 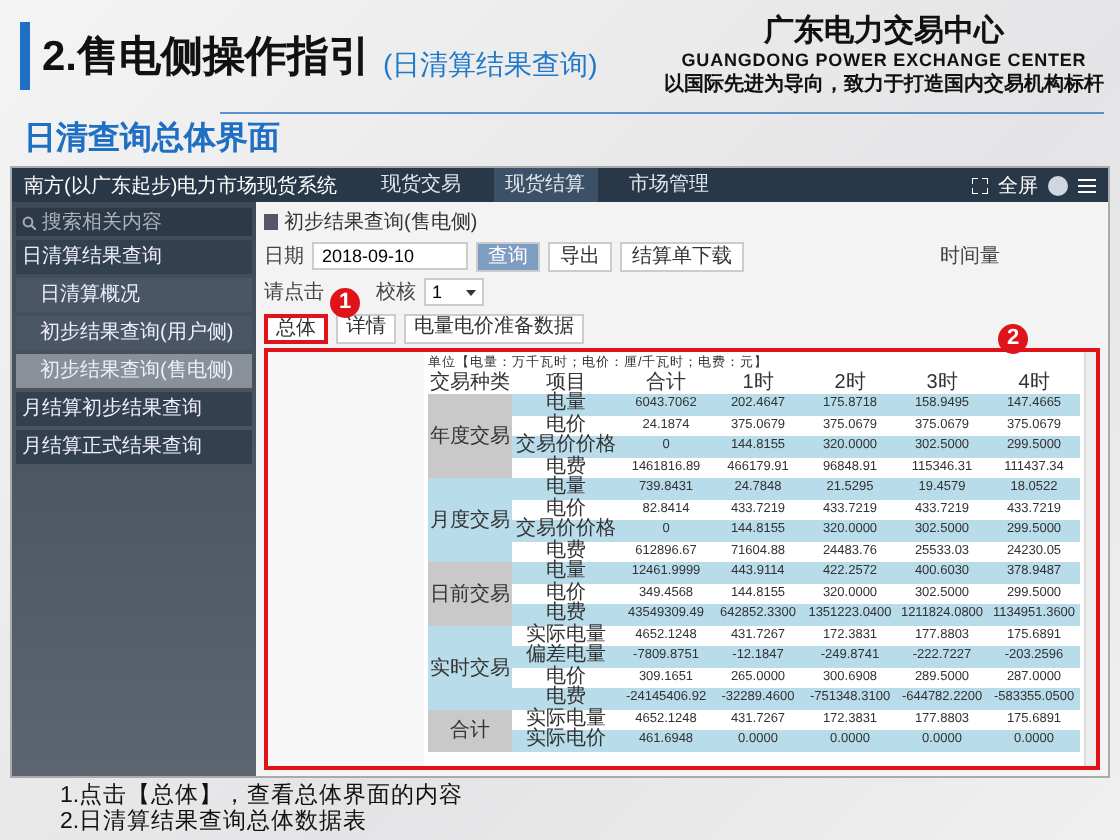 I want to click on callout-badge: 1, so click(x=345, y=303).